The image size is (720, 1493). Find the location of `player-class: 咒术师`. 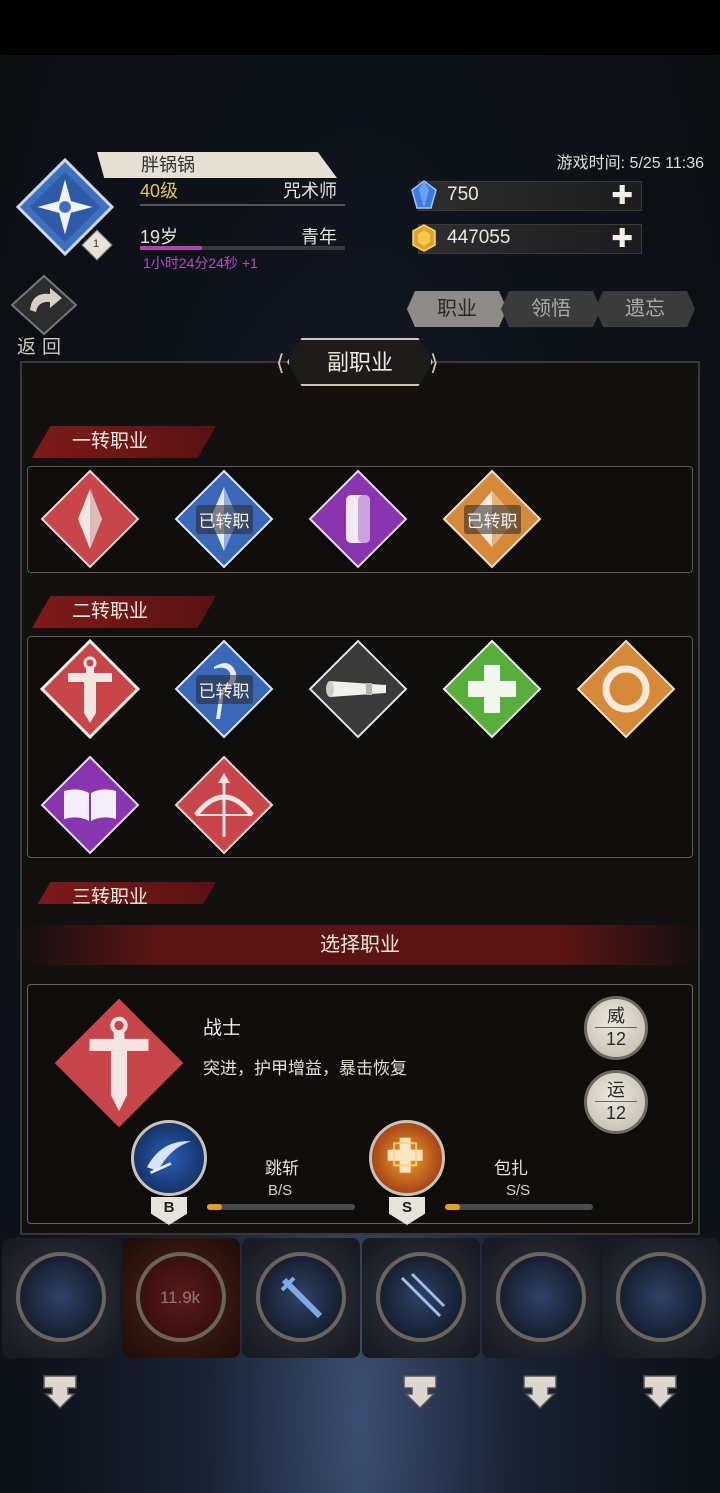

player-class: 咒术师 is located at coordinates (310, 191).